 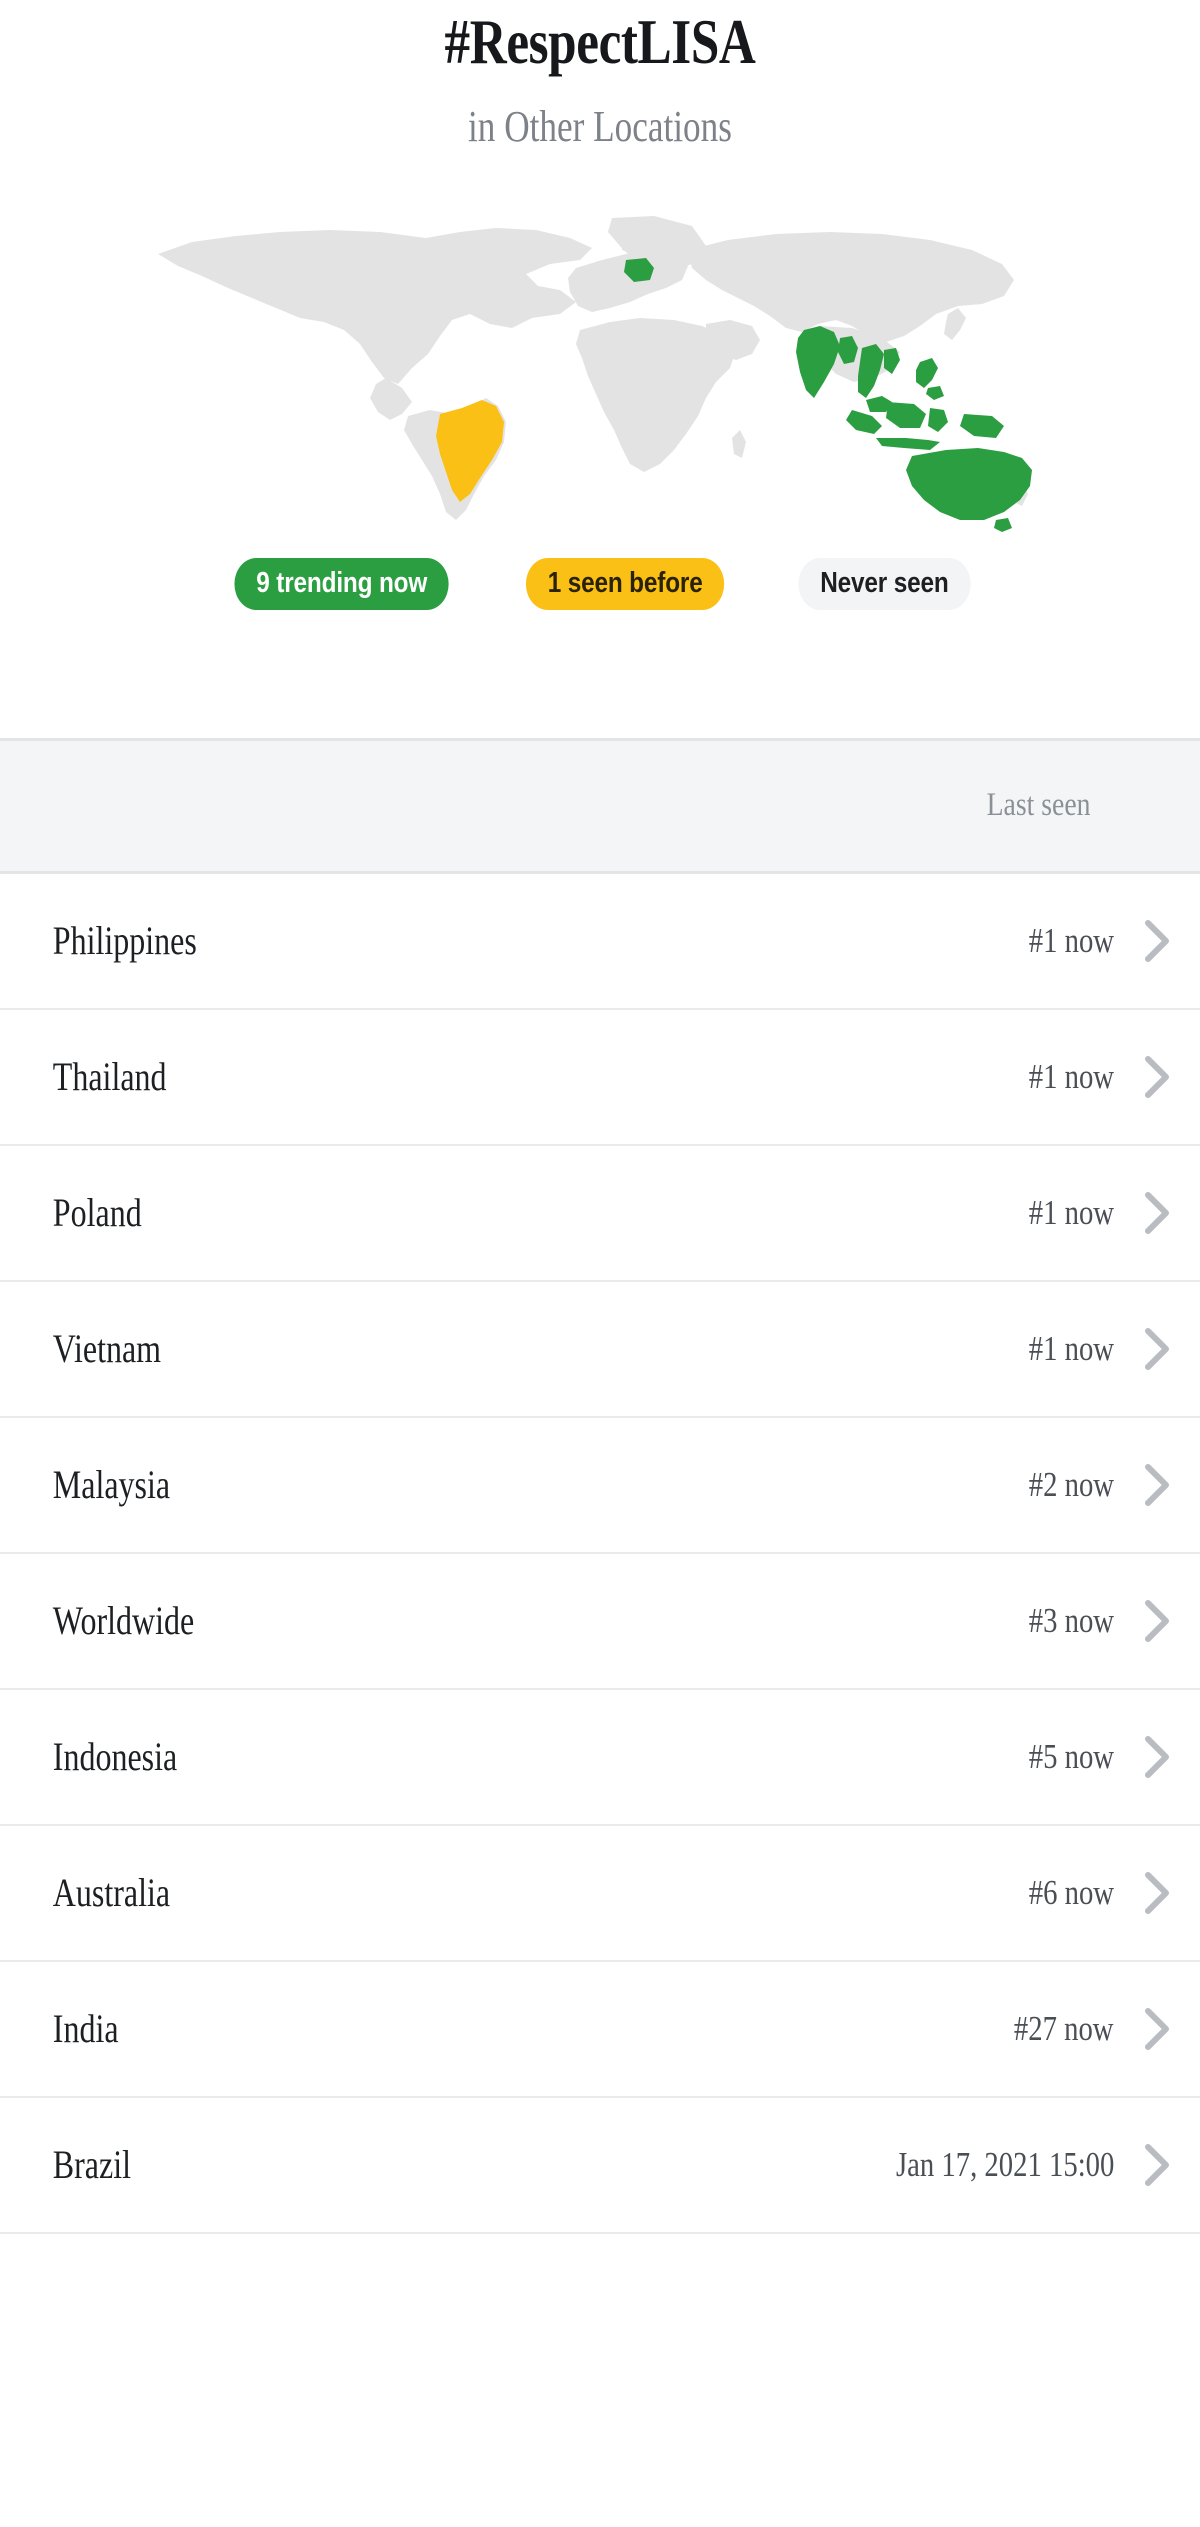 What do you see at coordinates (85, 2029) in the screenshot?
I see `location-name: India` at bounding box center [85, 2029].